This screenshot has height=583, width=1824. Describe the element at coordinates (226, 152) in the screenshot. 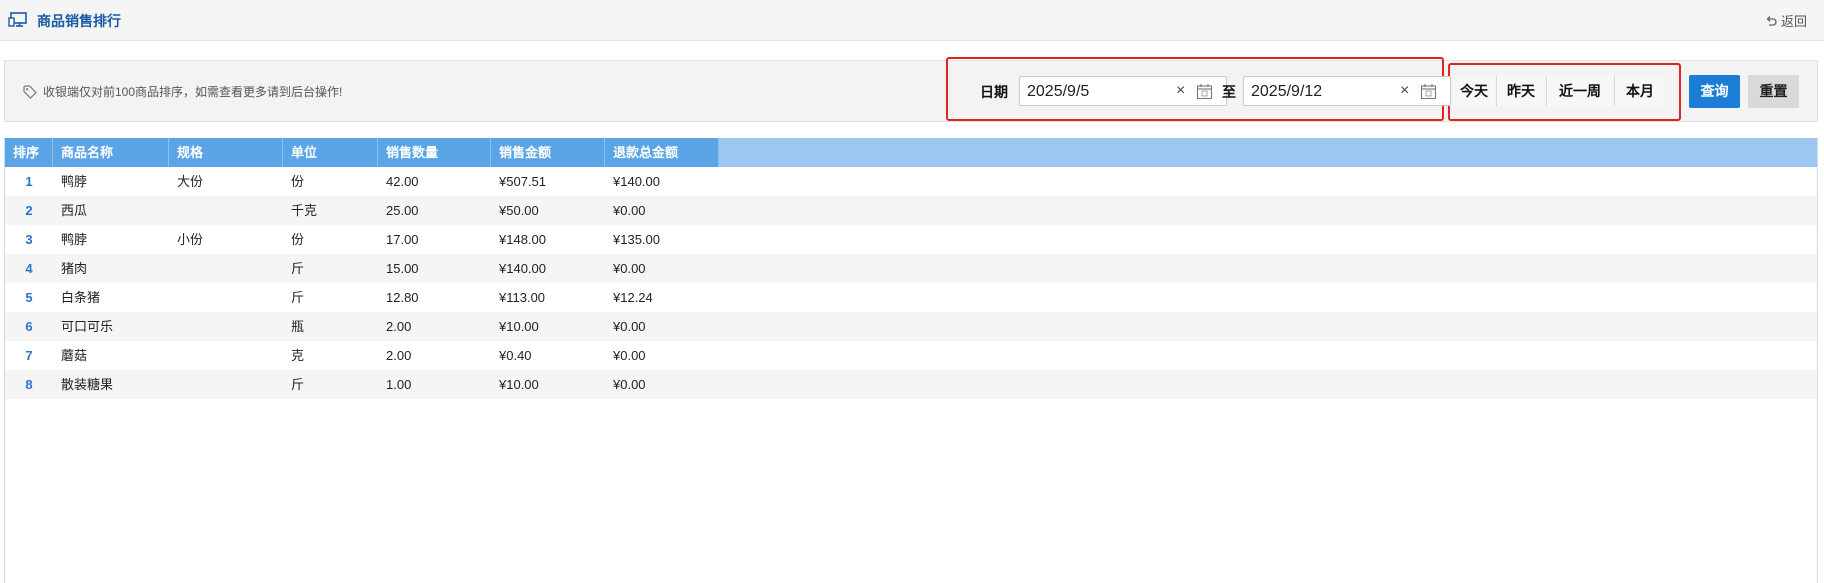

I see `column-header: 规格` at that location.